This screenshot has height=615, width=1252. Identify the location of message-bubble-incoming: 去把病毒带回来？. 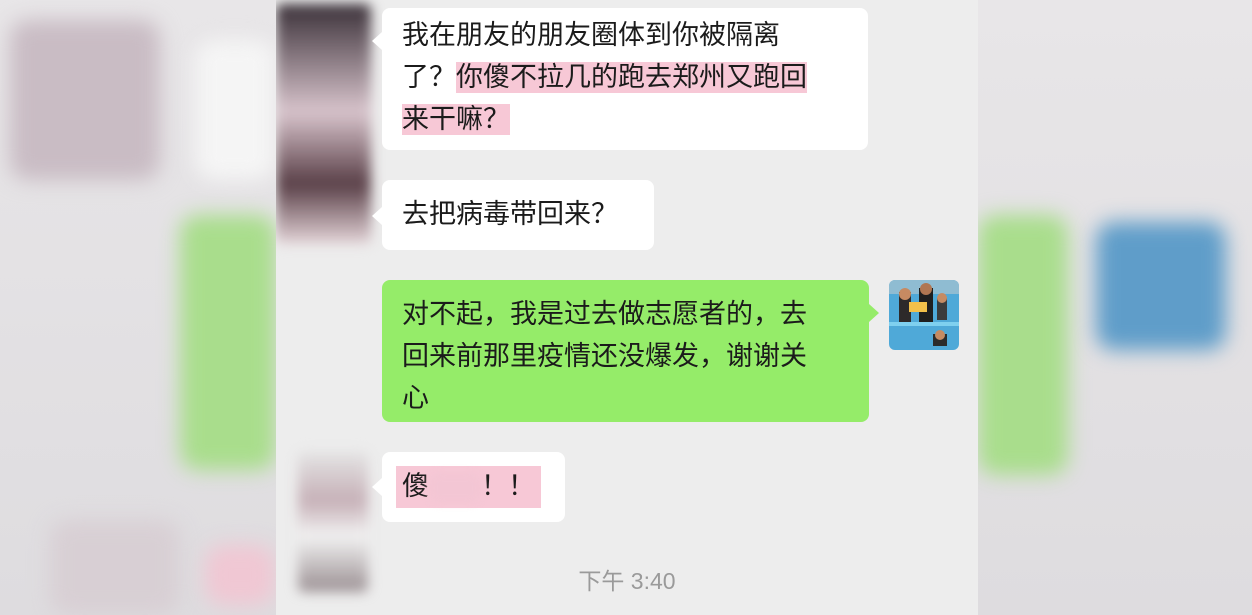
(518, 215).